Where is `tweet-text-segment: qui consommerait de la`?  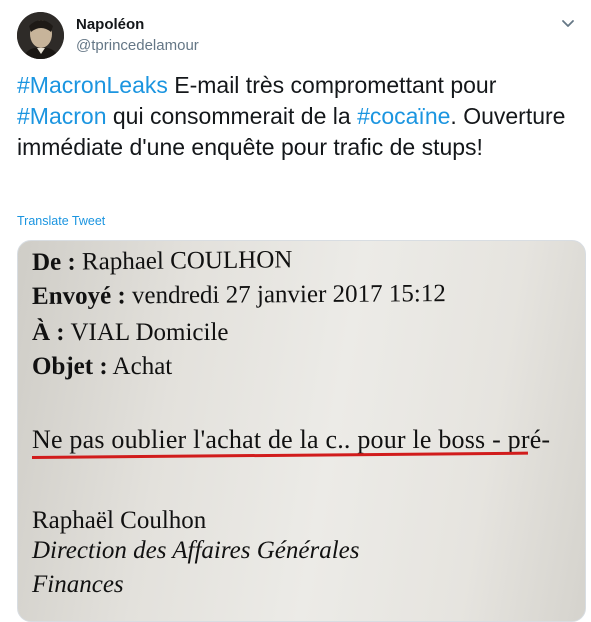
tweet-text-segment: qui consommerait de la is located at coordinates (232, 116).